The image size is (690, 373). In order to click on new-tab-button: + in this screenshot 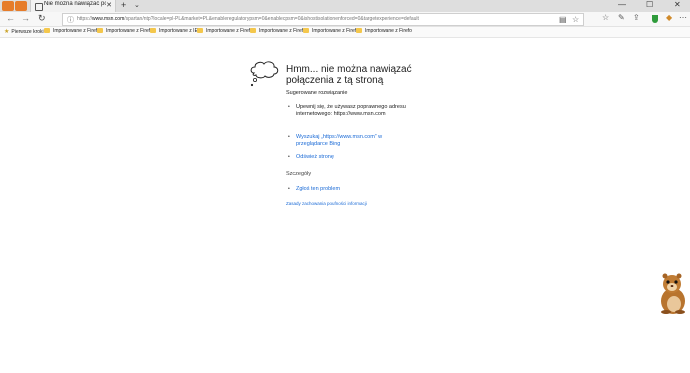, I will do `click(123, 5)`.